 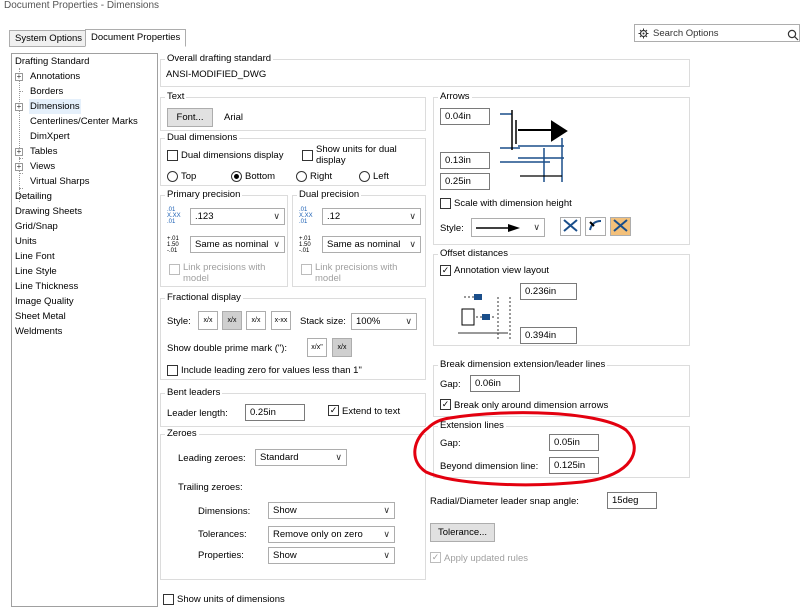 What do you see at coordinates (168, 599) in the screenshot?
I see `show-units-checkbox` at bounding box center [168, 599].